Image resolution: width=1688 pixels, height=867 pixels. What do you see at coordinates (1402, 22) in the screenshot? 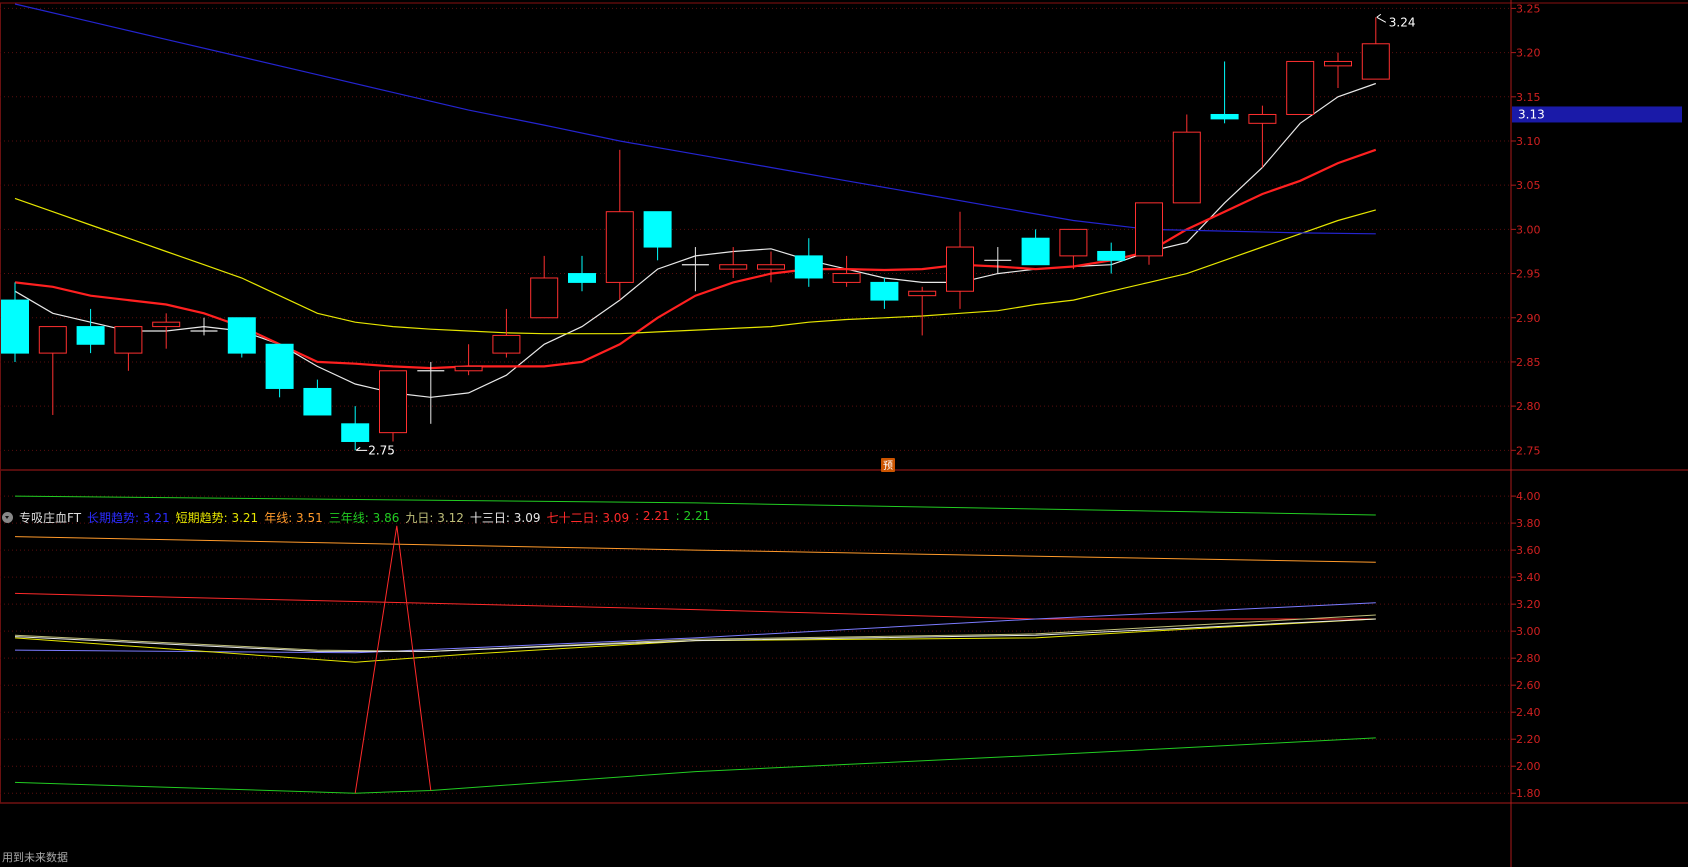
I see `high-price-label: 3.24` at bounding box center [1402, 22].